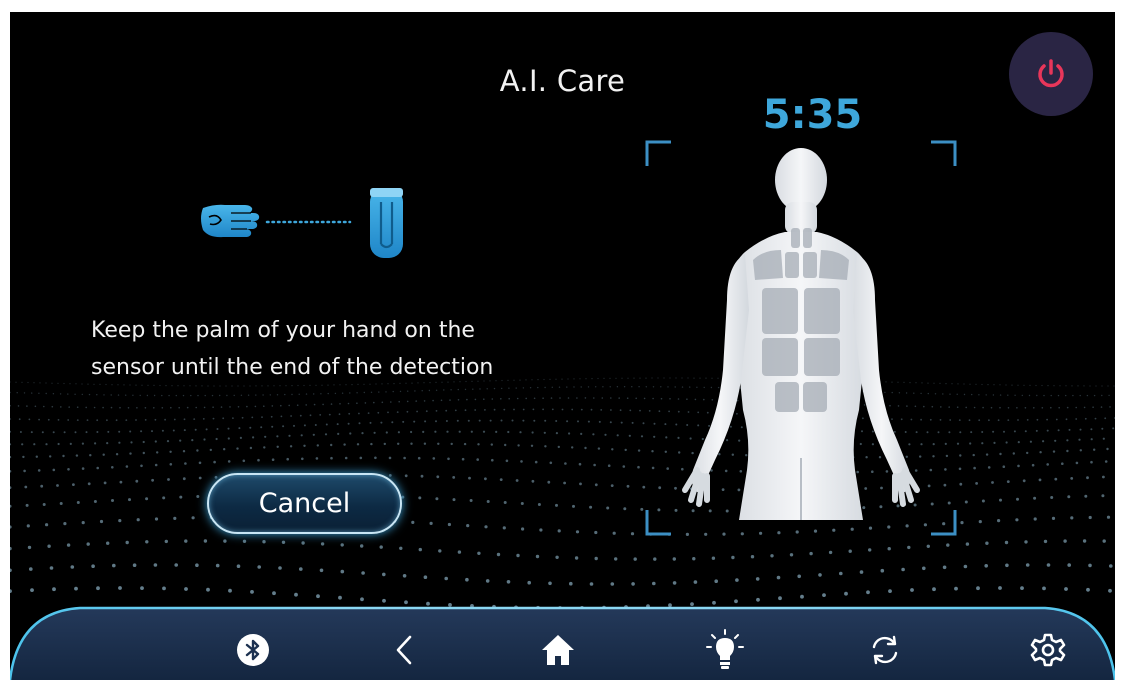 The width and height of the screenshot is (1125, 680). I want to click on cancel-button: Cancel, so click(304, 503).